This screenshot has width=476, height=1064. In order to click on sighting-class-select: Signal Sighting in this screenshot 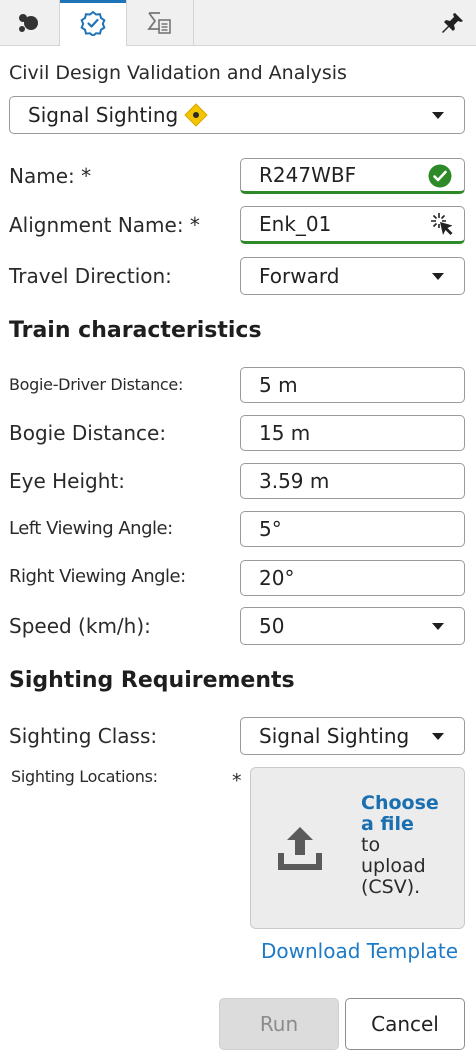, I will do `click(352, 736)`.